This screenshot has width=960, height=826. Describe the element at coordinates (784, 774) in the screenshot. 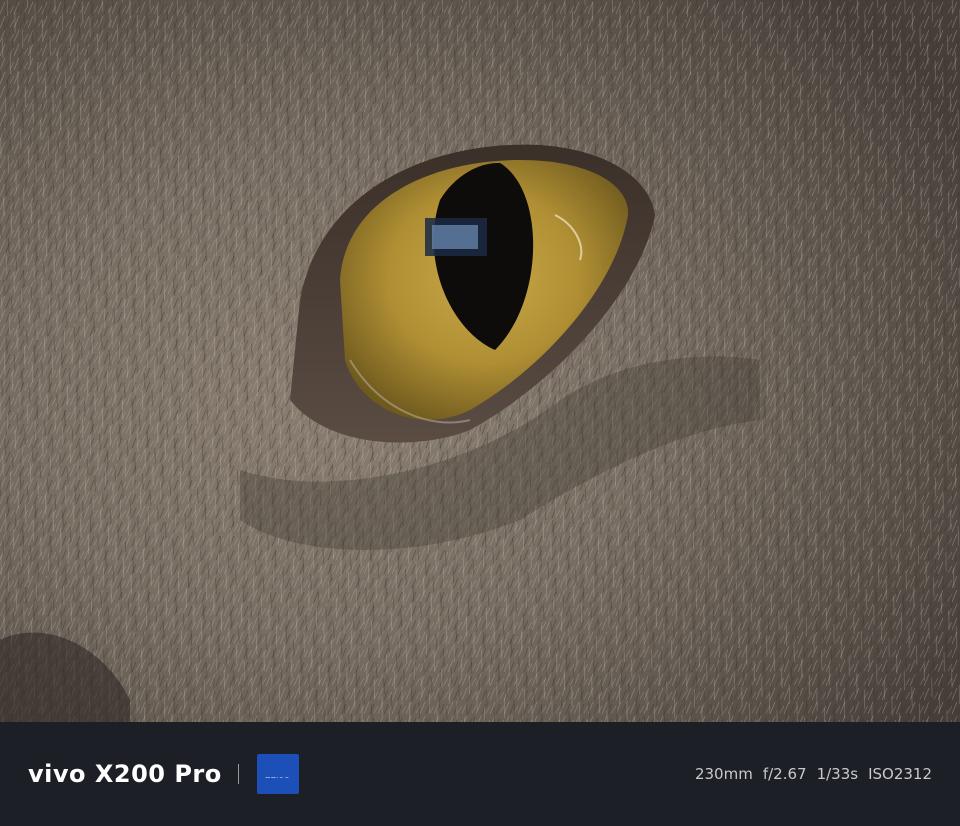

I see `aperture: f/2.67` at that location.